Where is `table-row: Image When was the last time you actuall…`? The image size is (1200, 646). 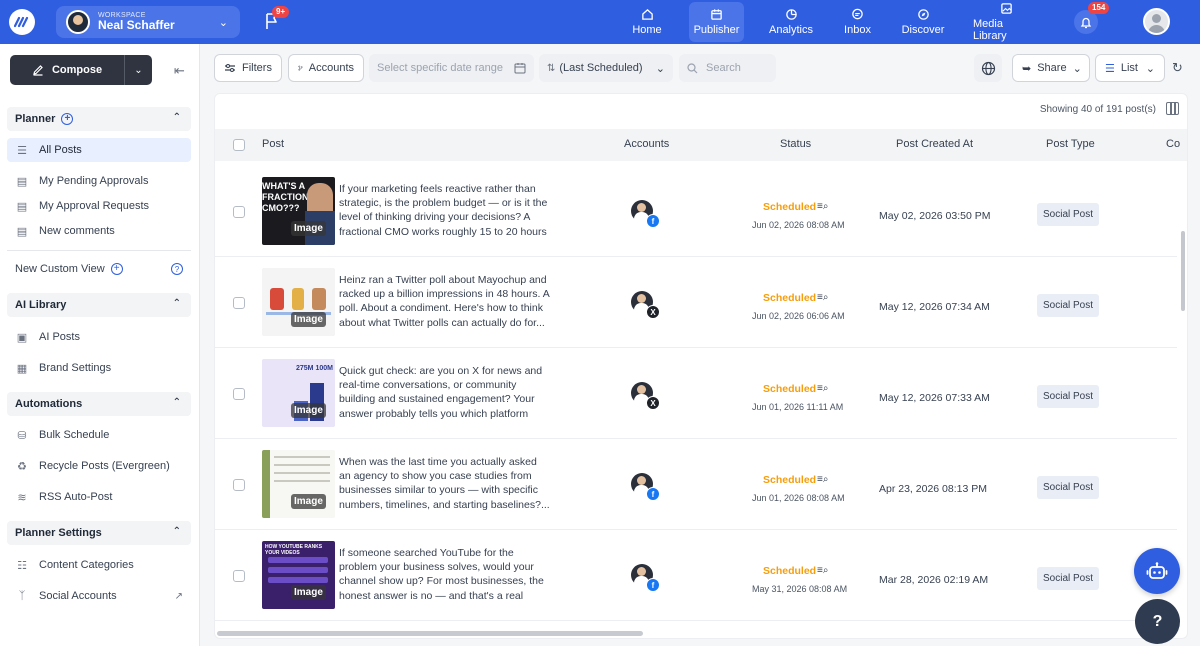 table-row: Image When was the last time you actuall… is located at coordinates (696, 484).